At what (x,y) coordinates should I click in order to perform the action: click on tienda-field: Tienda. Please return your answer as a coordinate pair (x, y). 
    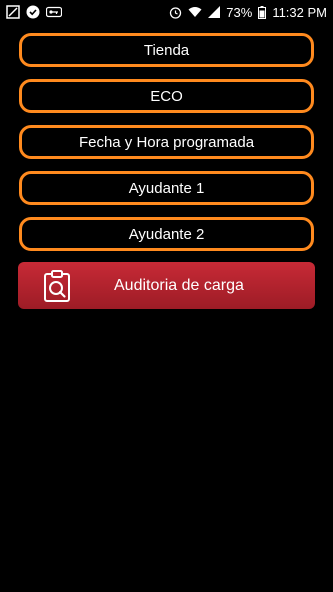
    Looking at the image, I should click on (166, 50).